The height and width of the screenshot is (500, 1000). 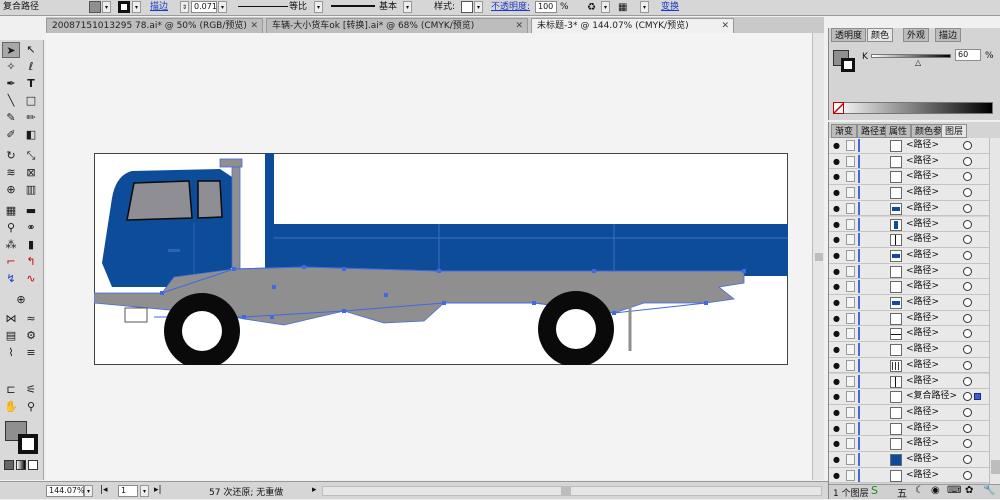 I want to click on stroke-dropdown-icon: ▾, so click(x=136, y=7).